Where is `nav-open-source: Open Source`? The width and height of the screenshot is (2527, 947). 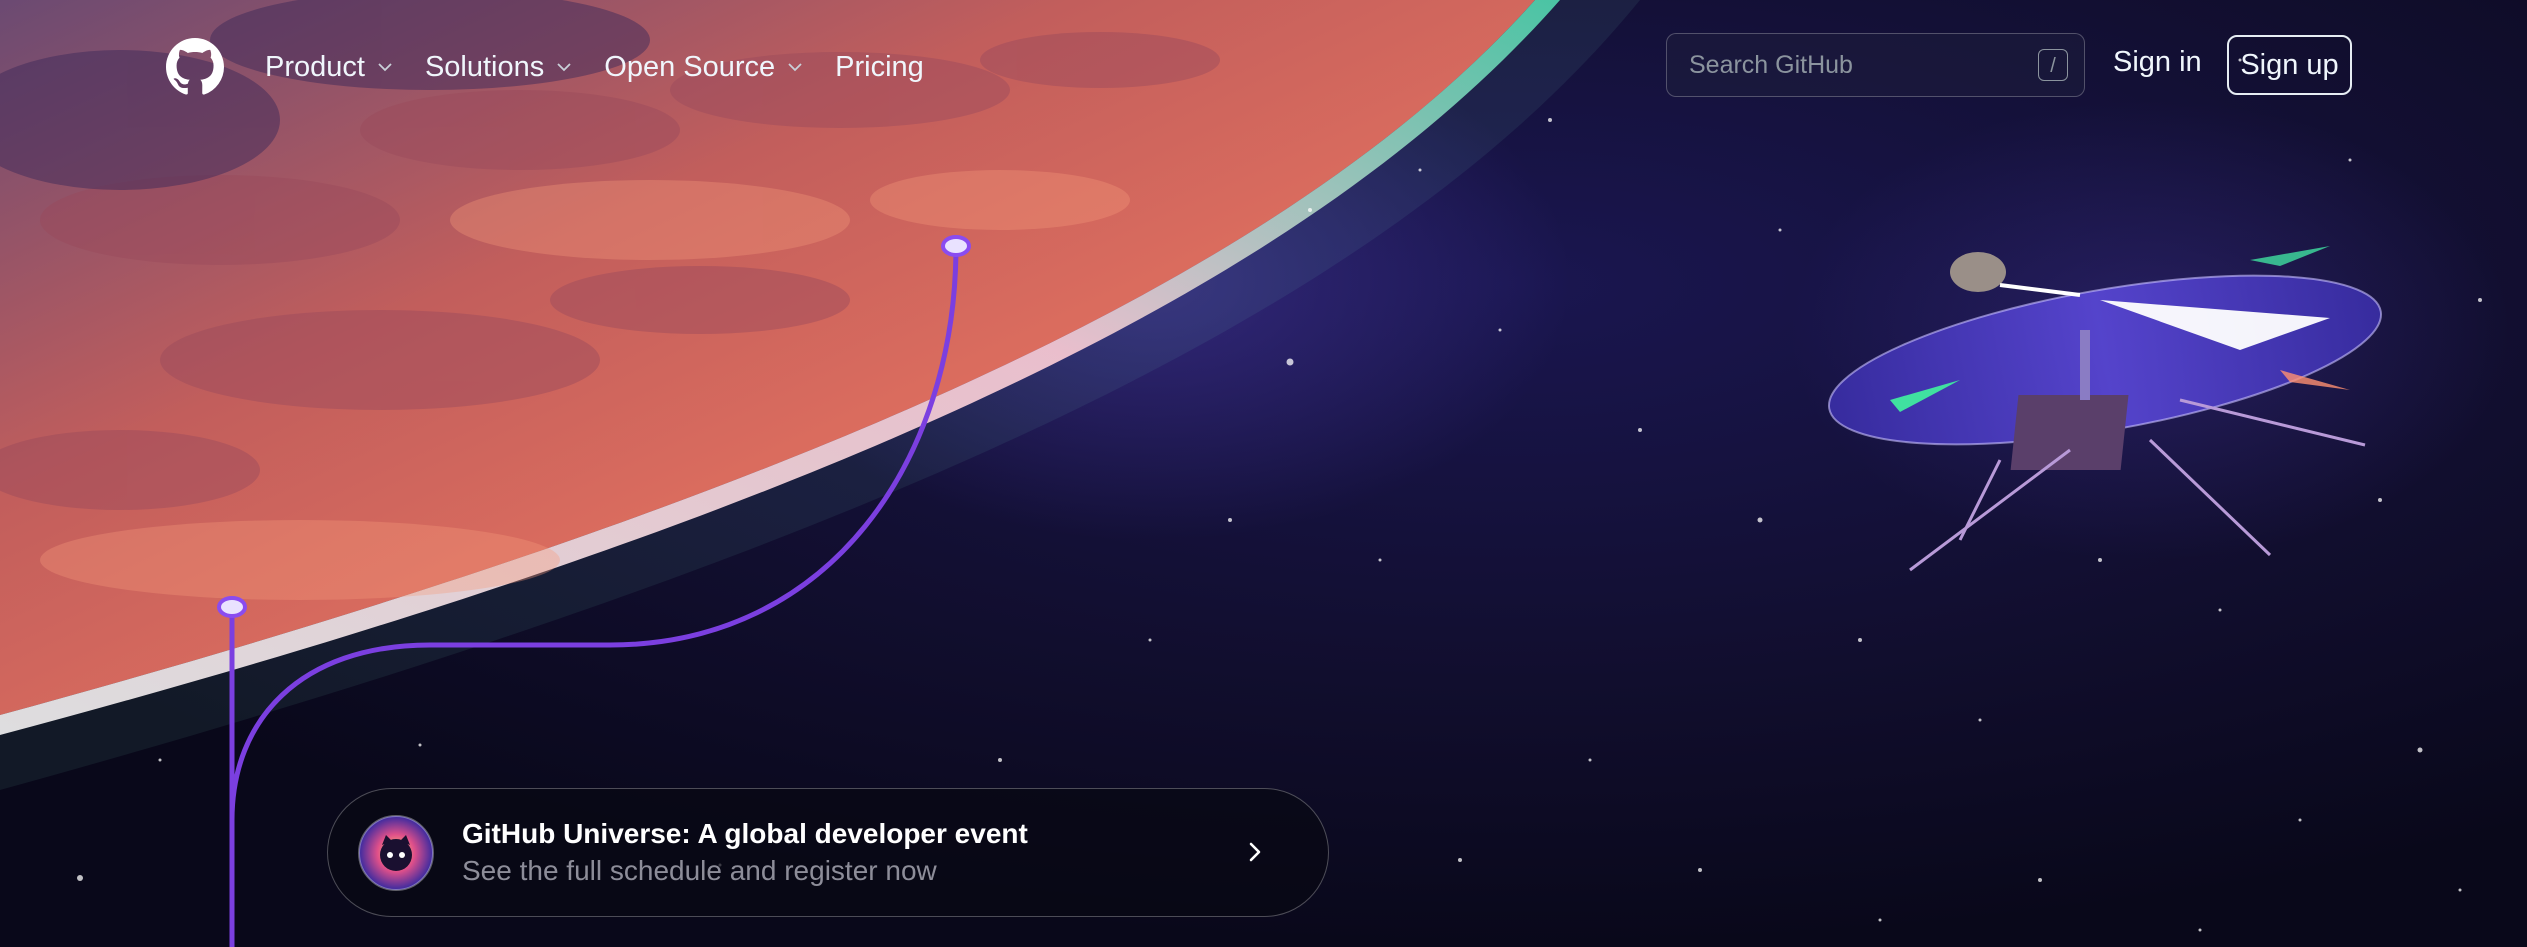 nav-open-source: Open Source is located at coordinates (704, 67).